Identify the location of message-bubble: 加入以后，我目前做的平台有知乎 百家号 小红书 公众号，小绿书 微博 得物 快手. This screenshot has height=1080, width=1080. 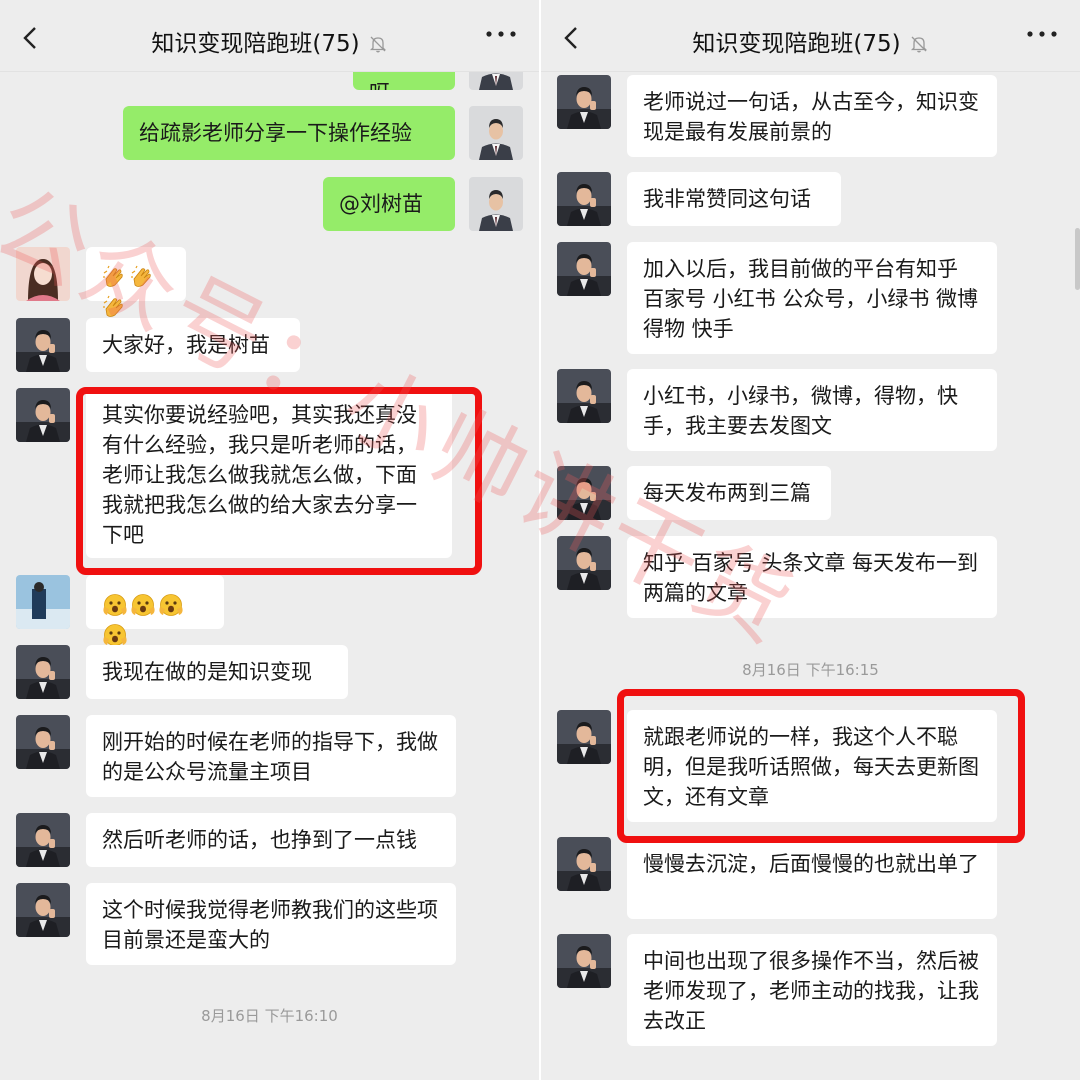
(812, 298).